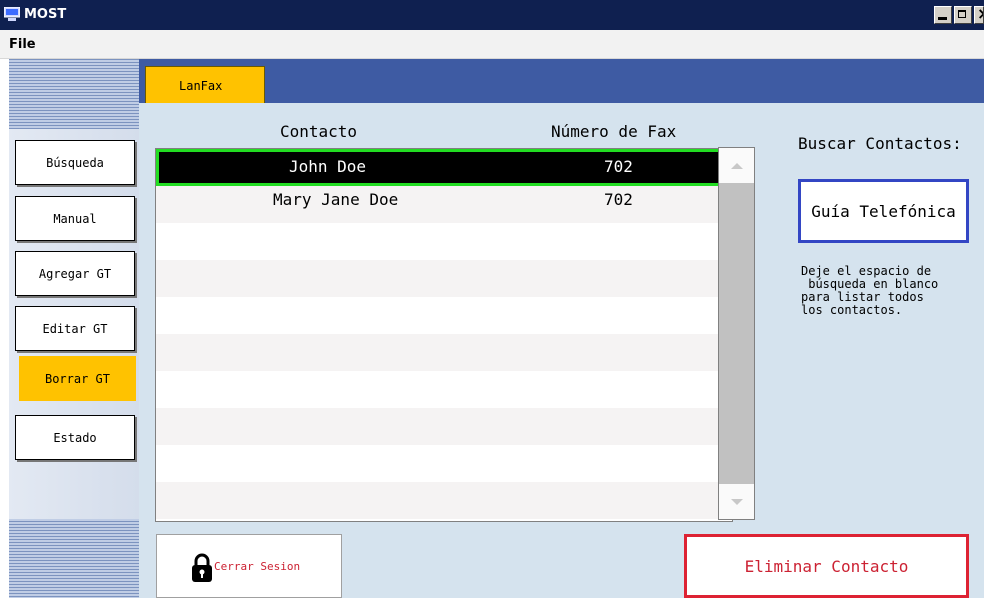  I want to click on phonebook-button: Guía Telefónica, so click(883, 211).